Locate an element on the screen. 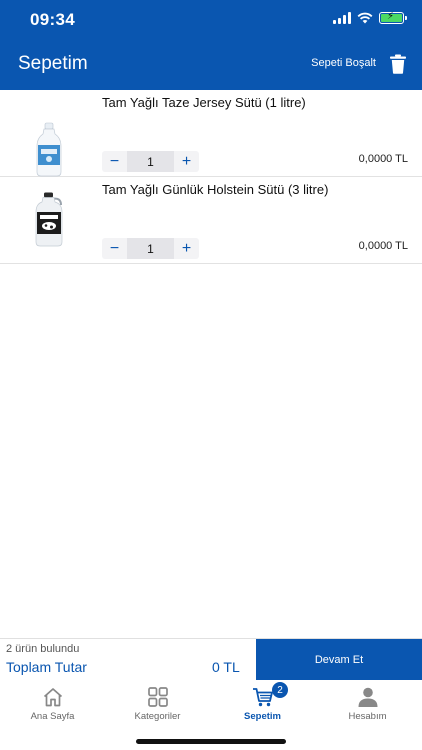 This screenshot has height=750, width=422. tab-account: Hesabım is located at coordinates (367, 705).